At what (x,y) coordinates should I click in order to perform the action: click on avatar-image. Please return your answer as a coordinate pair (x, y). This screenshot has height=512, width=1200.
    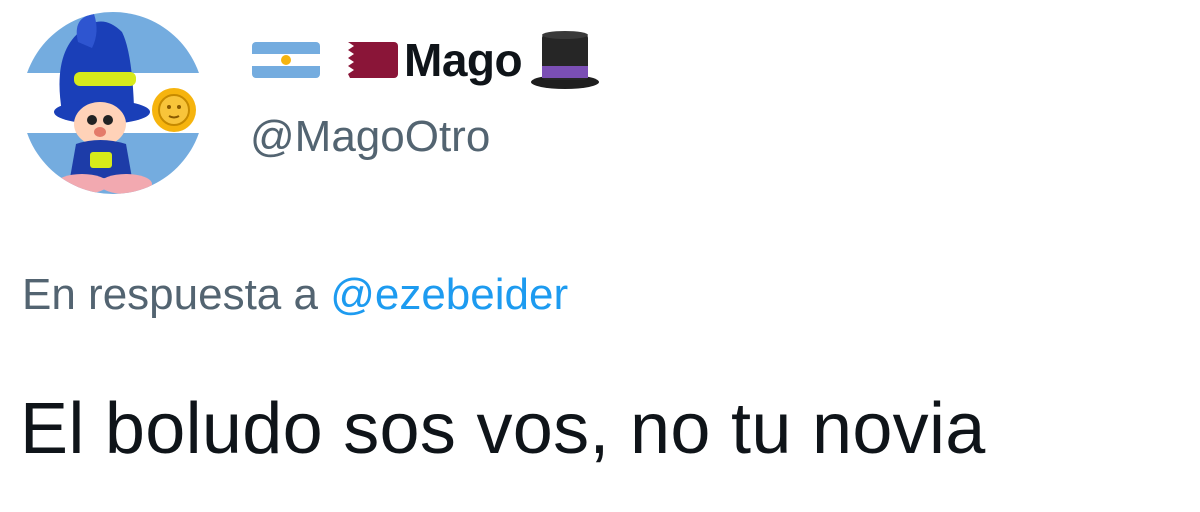
    Looking at the image, I should click on (113, 103).